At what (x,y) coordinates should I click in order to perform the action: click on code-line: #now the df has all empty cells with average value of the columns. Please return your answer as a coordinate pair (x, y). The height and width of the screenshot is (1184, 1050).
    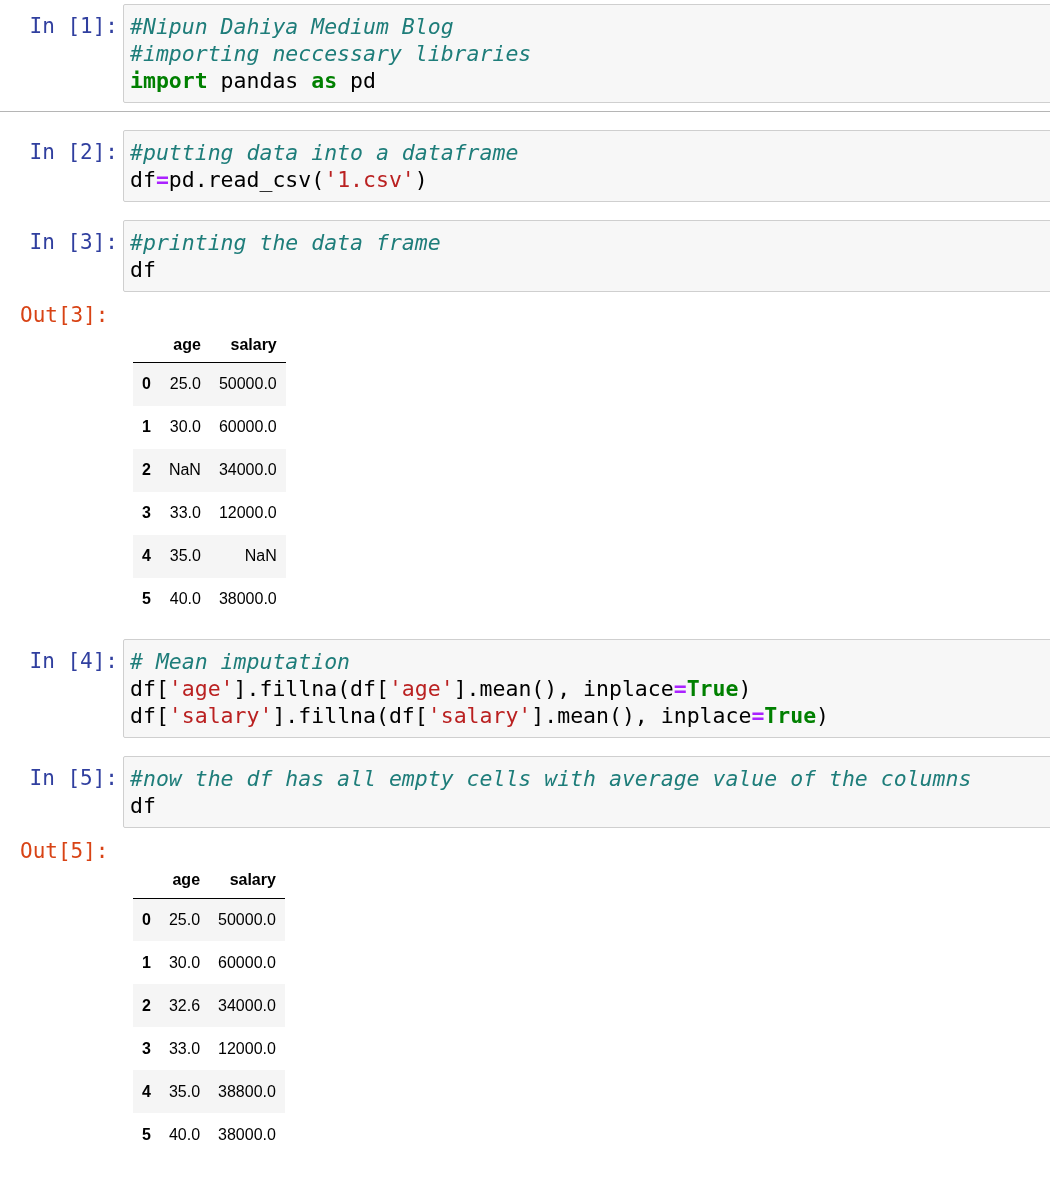
    Looking at the image, I should click on (551, 778).